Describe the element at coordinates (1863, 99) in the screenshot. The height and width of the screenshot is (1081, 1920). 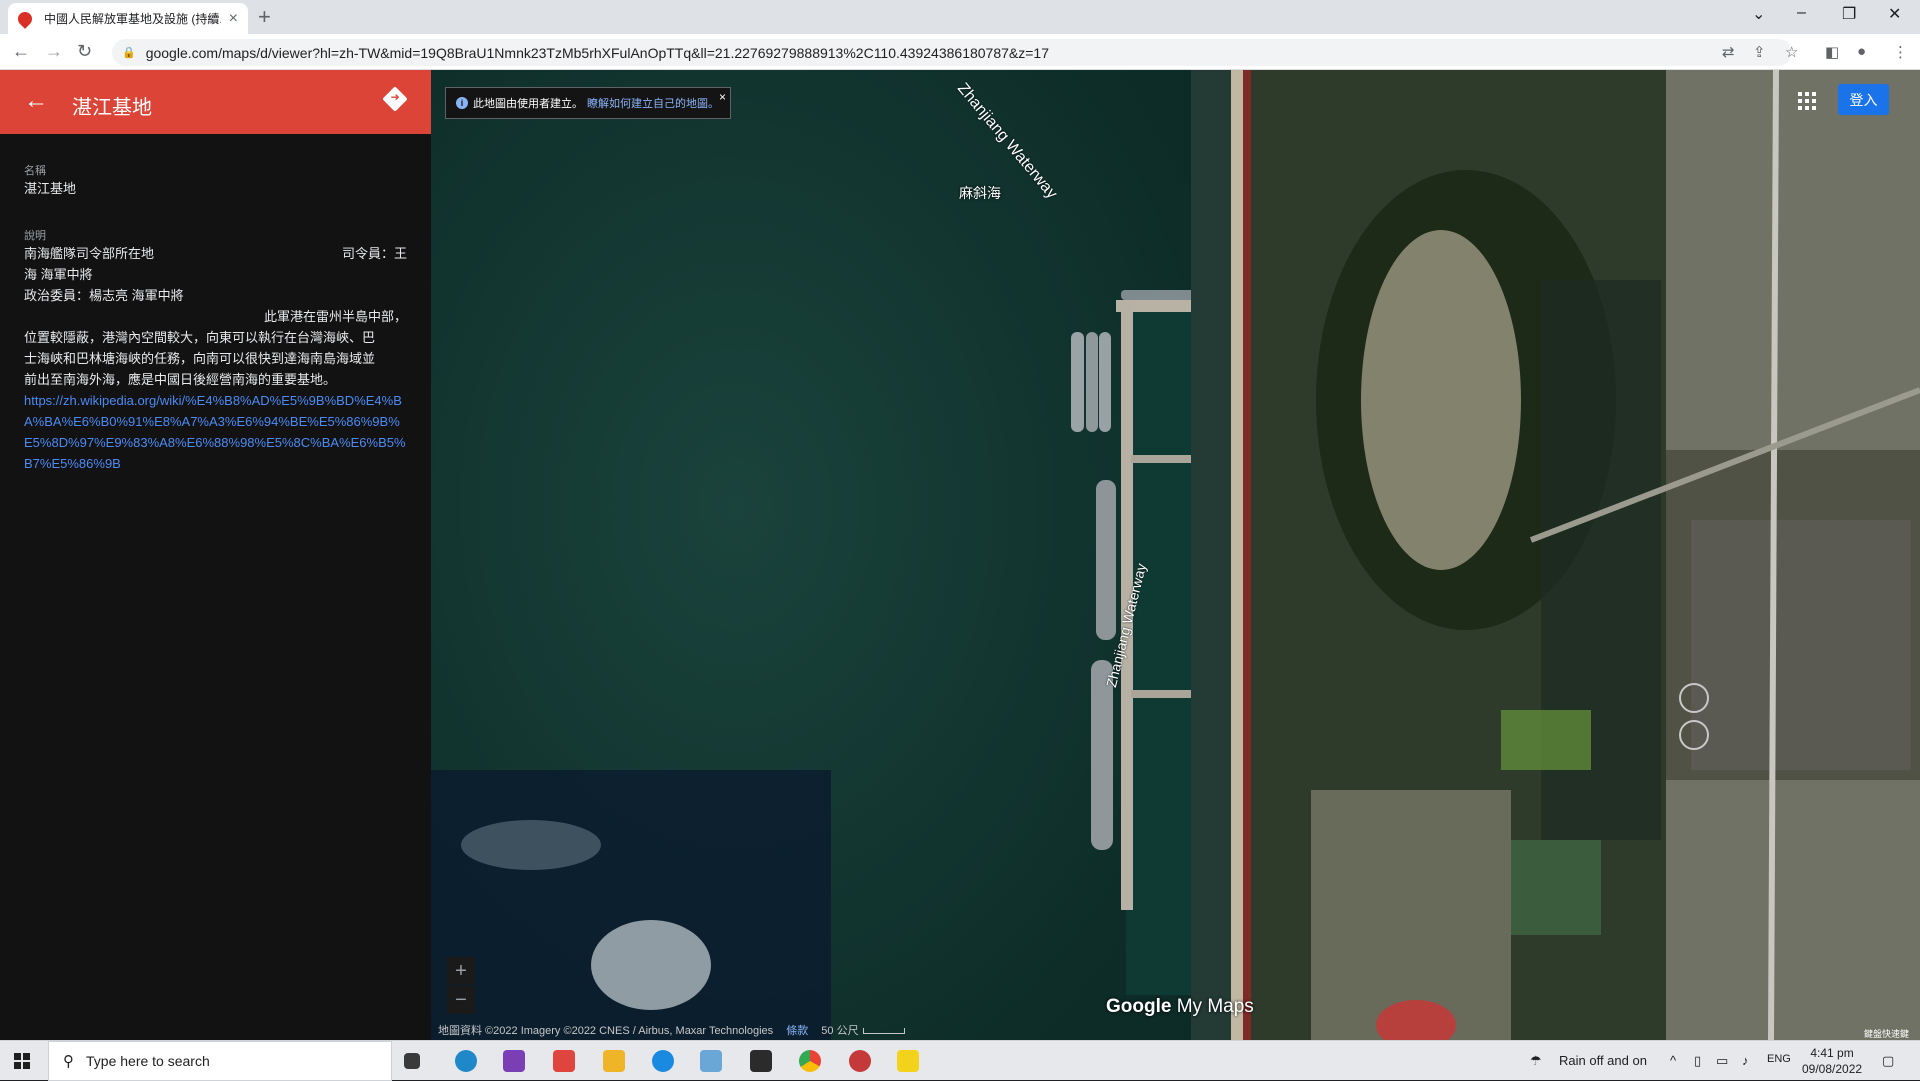
I see `sign-in-button: 登入` at that location.